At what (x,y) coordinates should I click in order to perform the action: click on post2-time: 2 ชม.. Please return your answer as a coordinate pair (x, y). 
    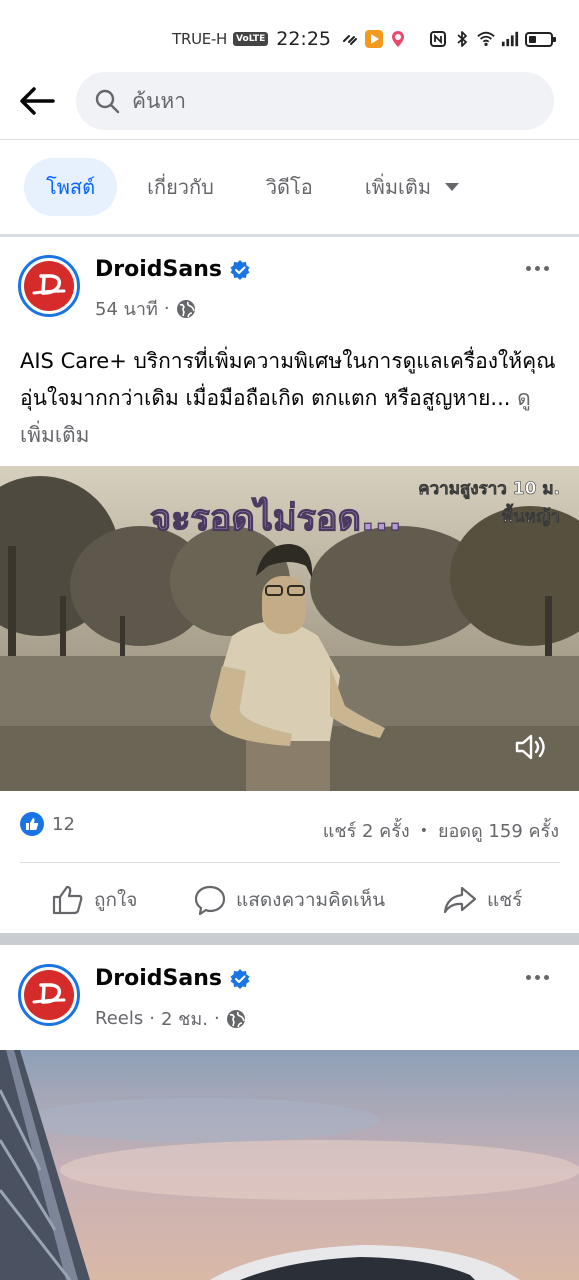
    Looking at the image, I should click on (184, 1018).